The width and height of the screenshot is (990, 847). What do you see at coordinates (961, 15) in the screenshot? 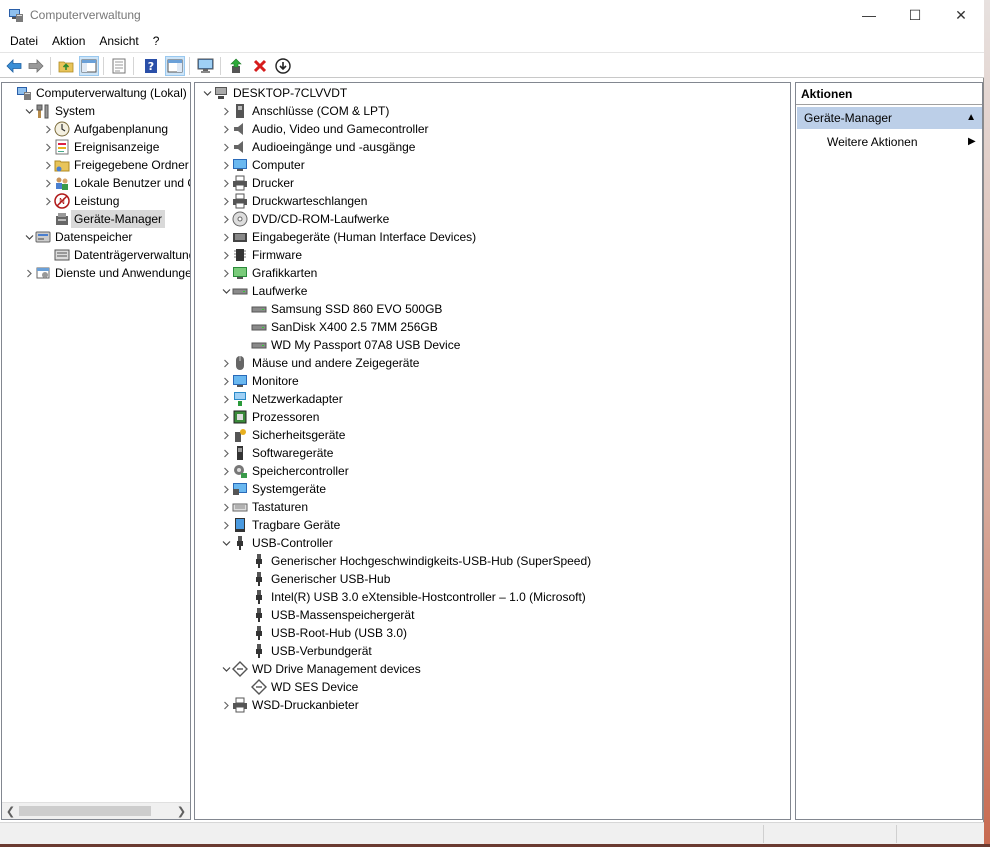
I see `close-button: ✕` at bounding box center [961, 15].